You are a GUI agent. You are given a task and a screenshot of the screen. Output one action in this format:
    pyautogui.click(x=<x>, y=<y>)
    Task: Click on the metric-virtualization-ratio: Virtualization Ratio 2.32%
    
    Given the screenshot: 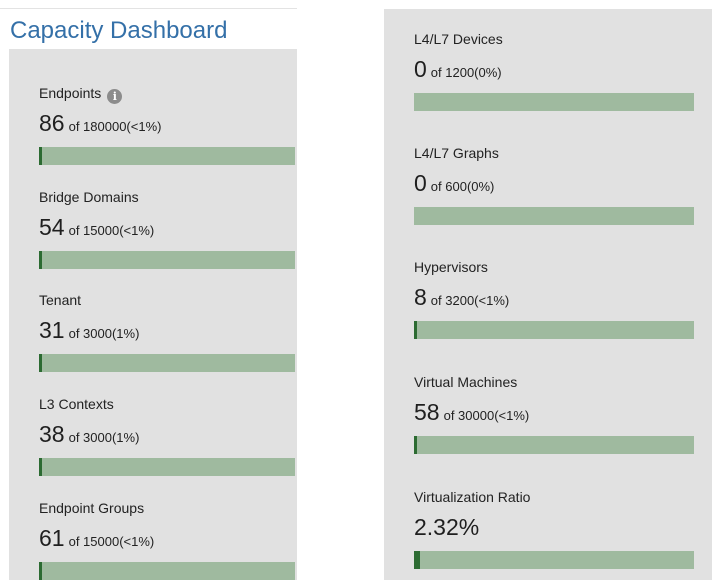 What is the action you would take?
    pyautogui.click(x=548, y=534)
    